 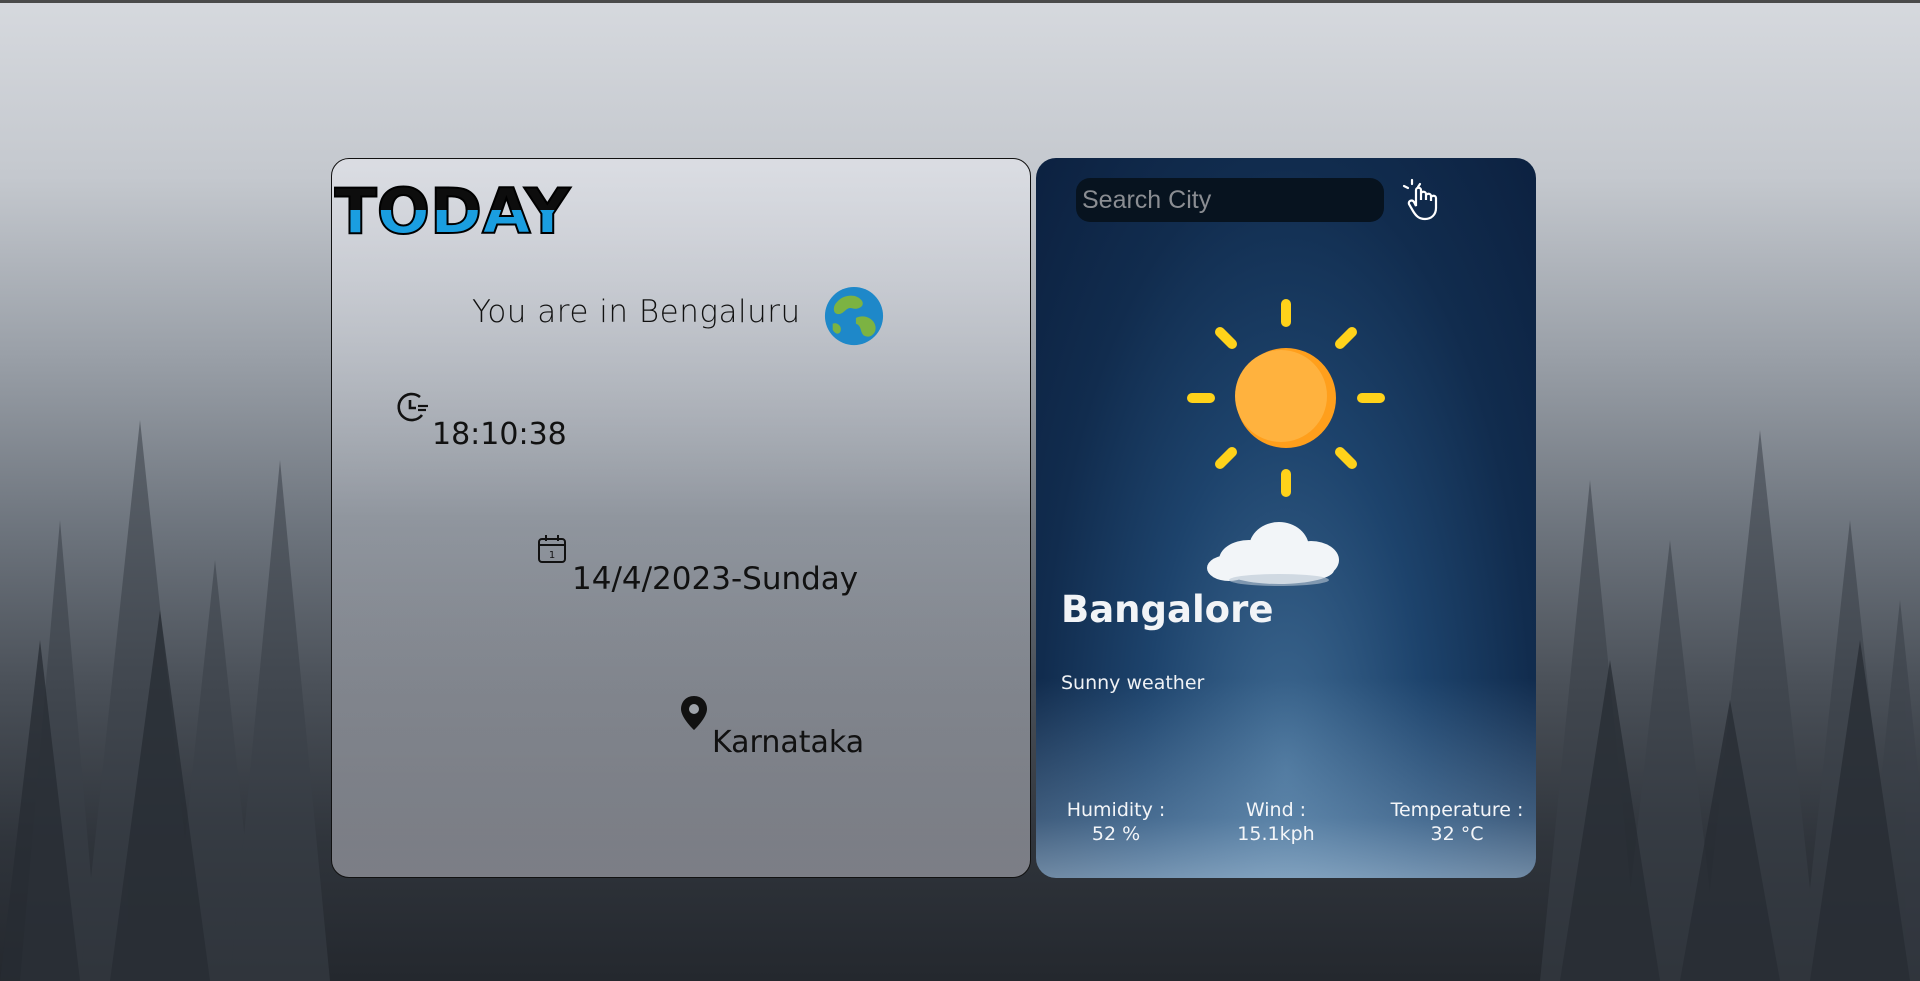 What do you see at coordinates (552, 555) in the screenshot?
I see `svg-text: 1` at bounding box center [552, 555].